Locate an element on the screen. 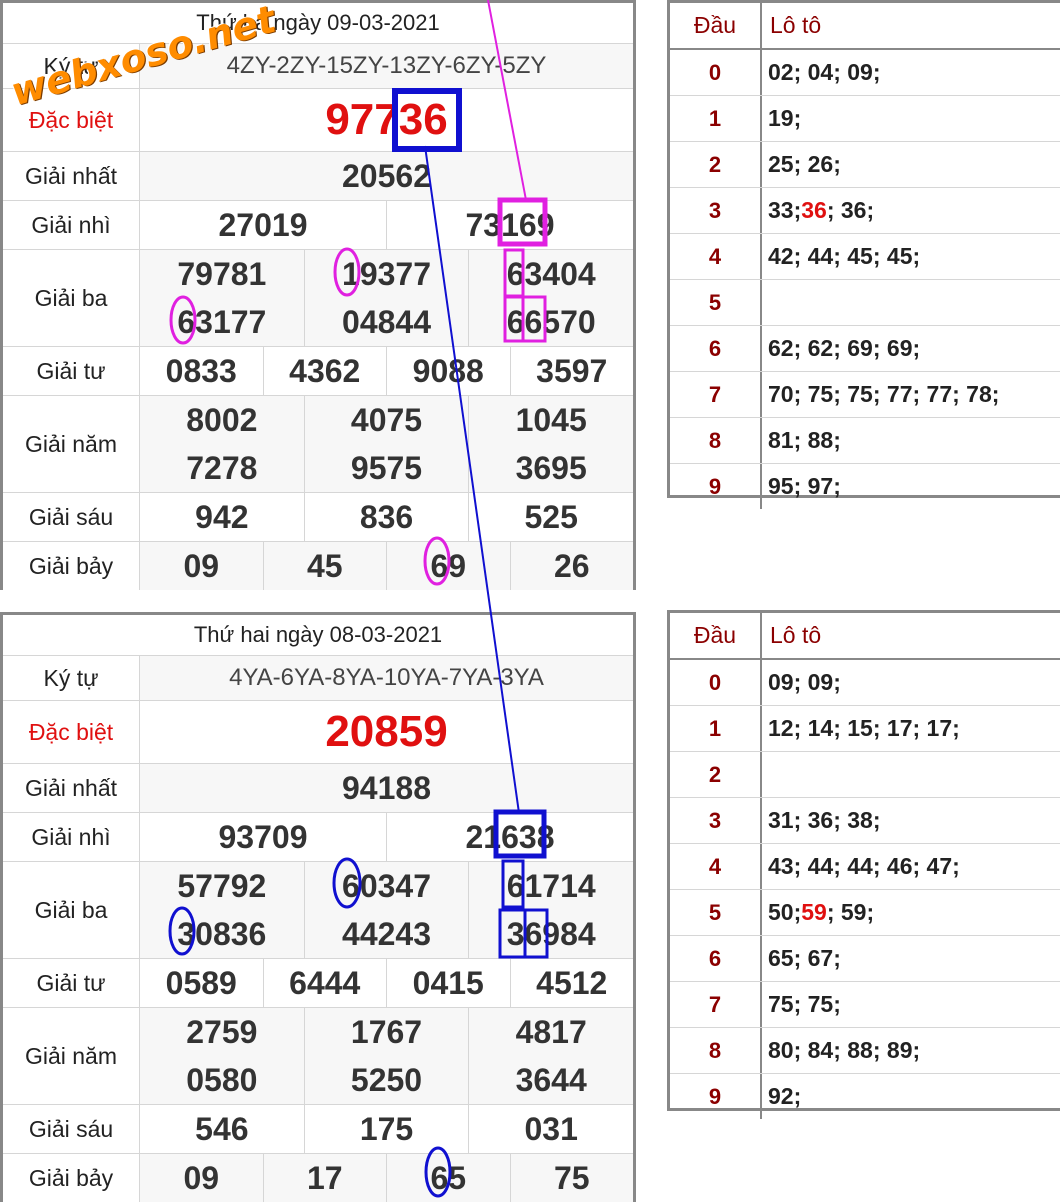 Image resolution: width=1060 pixels, height=1203 pixels. prize-number: 4075 is located at coordinates (386, 420).